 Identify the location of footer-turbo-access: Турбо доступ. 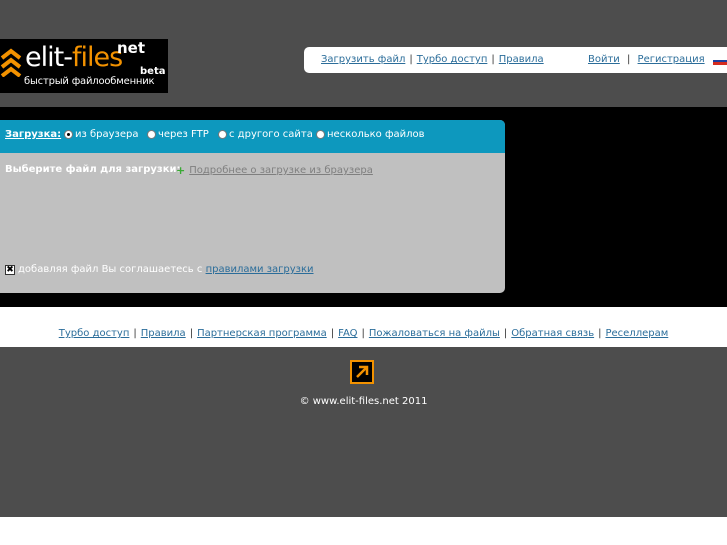
(94, 333).